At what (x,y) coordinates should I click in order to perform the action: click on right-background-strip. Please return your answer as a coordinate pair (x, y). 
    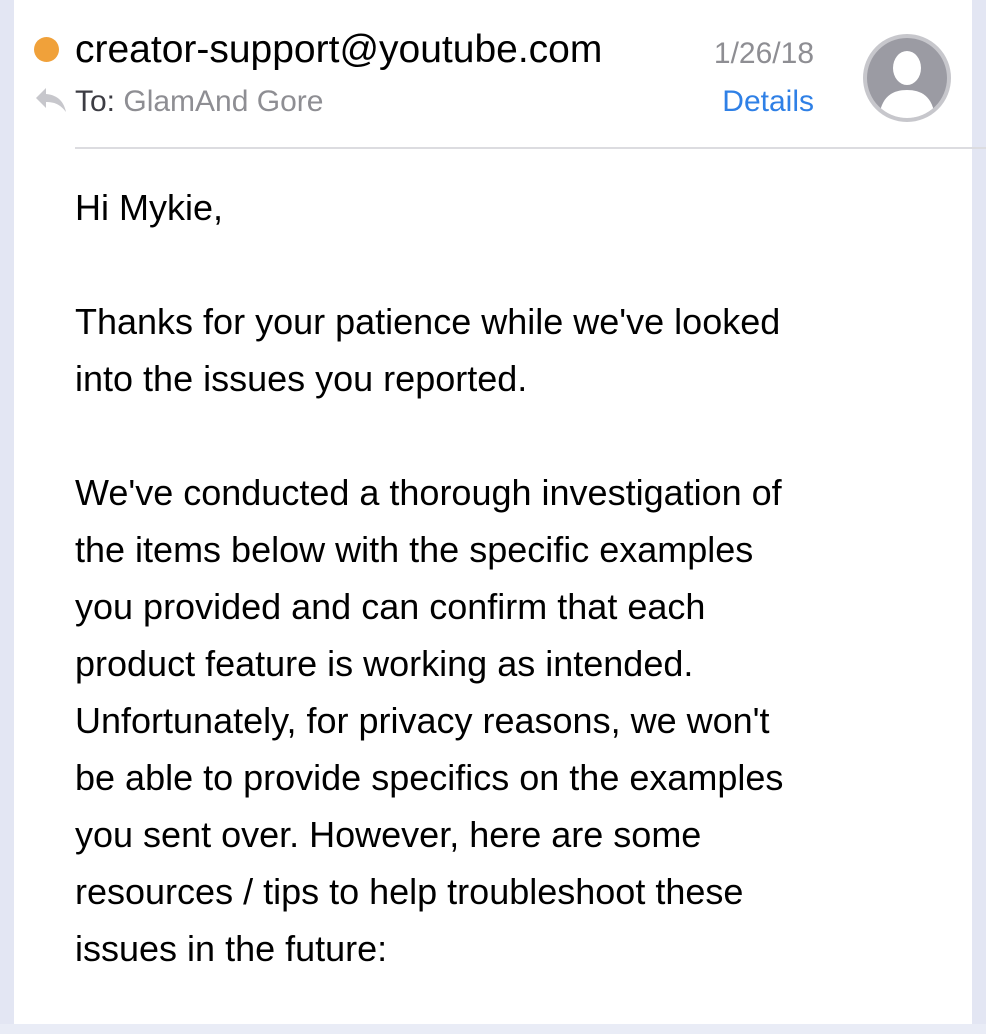
    Looking at the image, I should click on (979, 512).